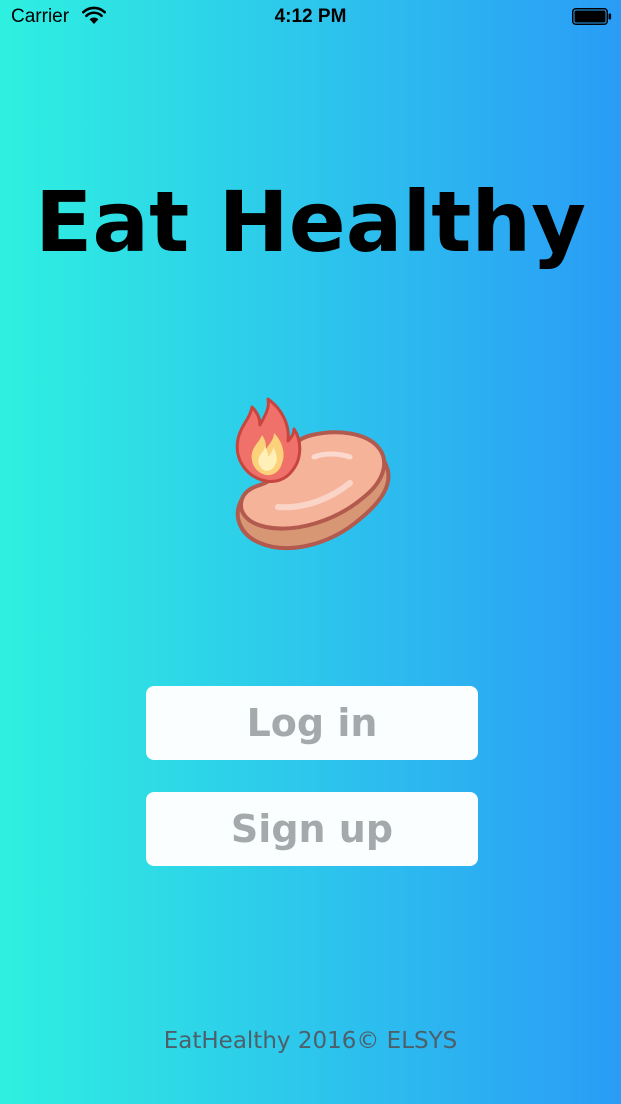 The image size is (621, 1104). Describe the element at coordinates (312, 829) in the screenshot. I see `signup-button: Sign up` at that location.